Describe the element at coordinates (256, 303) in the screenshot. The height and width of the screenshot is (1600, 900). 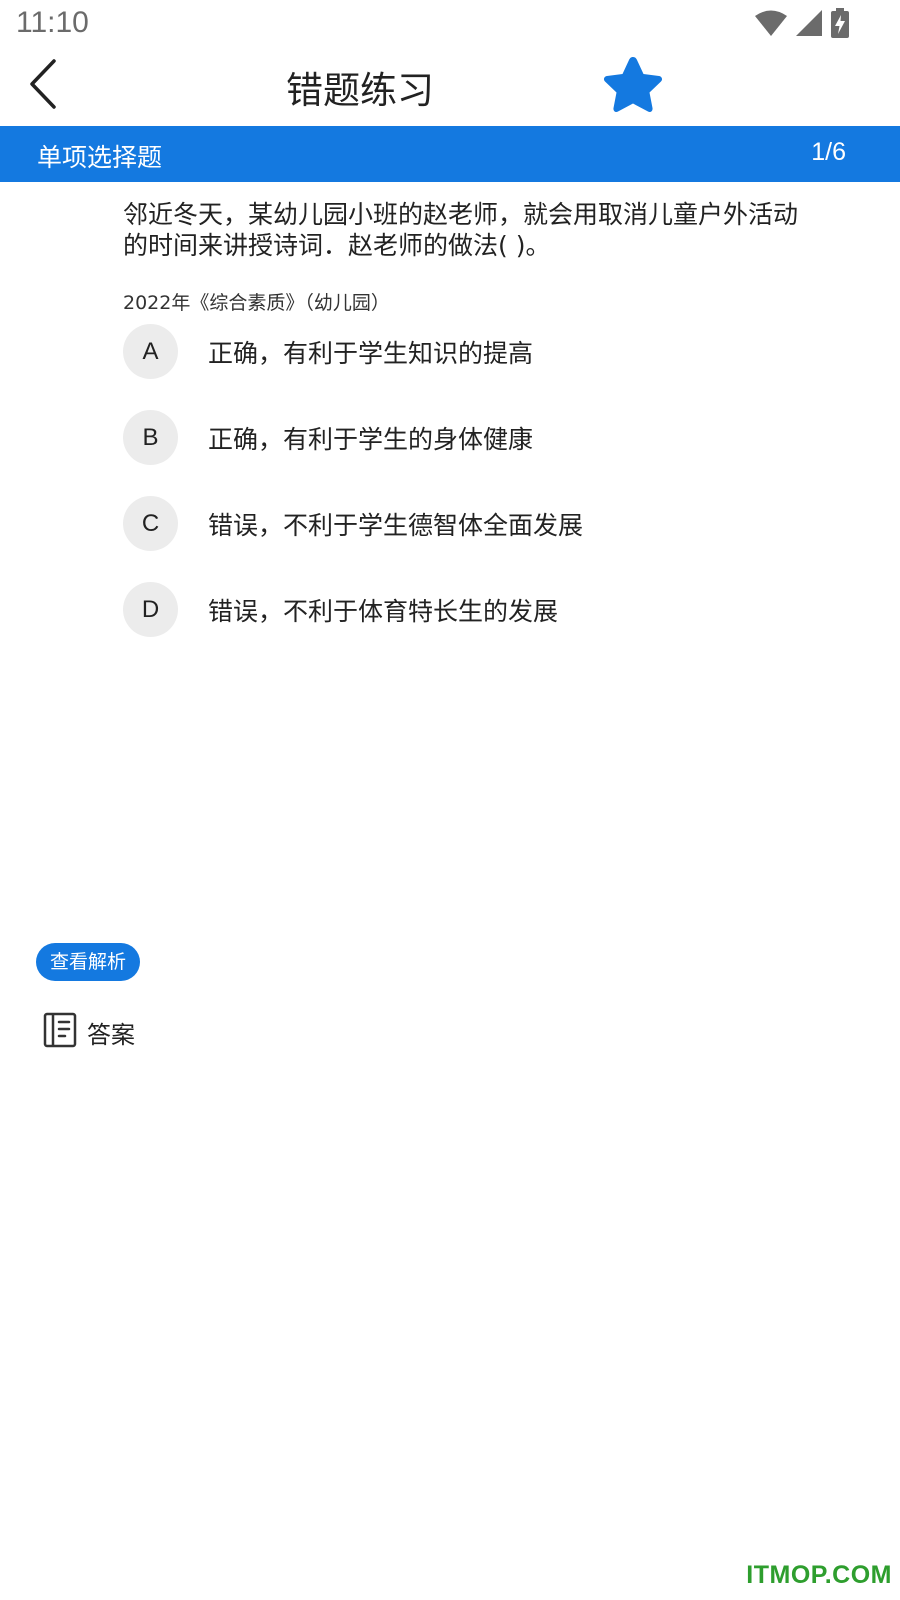
I see `question-source: 2022年《综合素质》（幼儿园）` at that location.